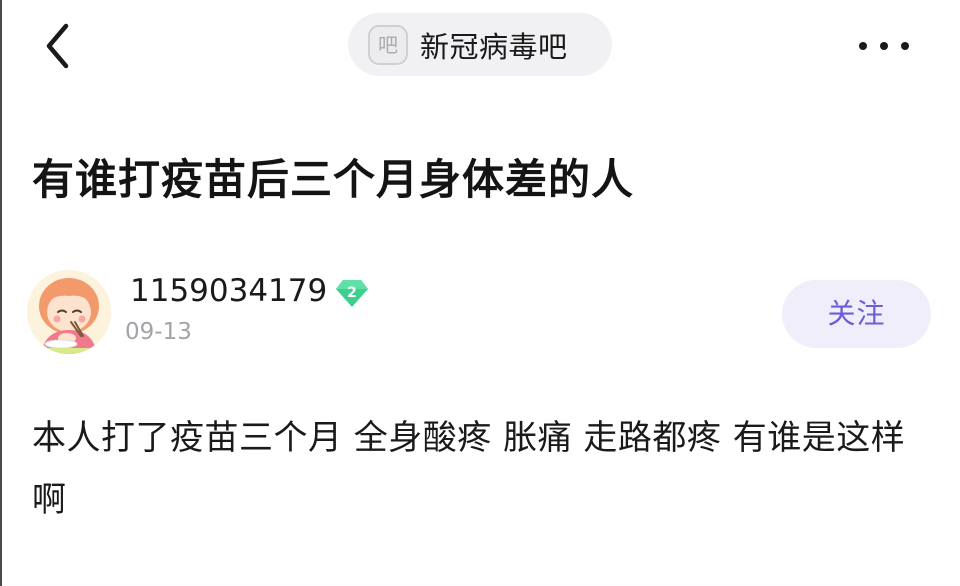 This screenshot has width=960, height=586. I want to click on level-number: 2, so click(352, 293).